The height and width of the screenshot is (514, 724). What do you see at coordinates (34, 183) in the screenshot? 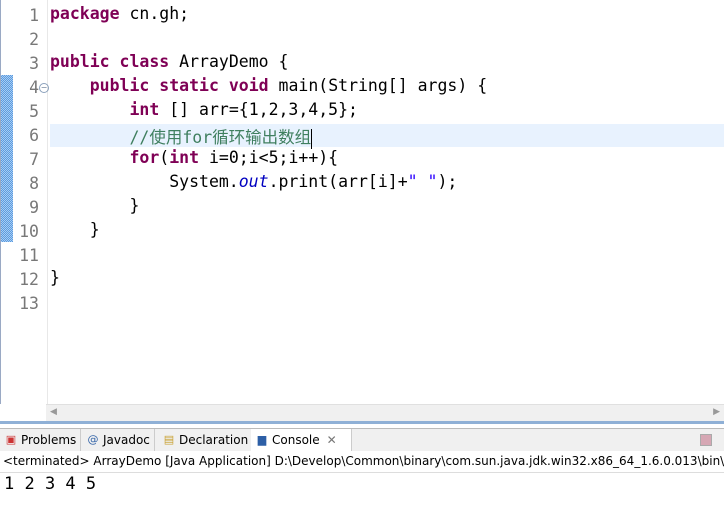
I see `line-number: 8` at bounding box center [34, 183].